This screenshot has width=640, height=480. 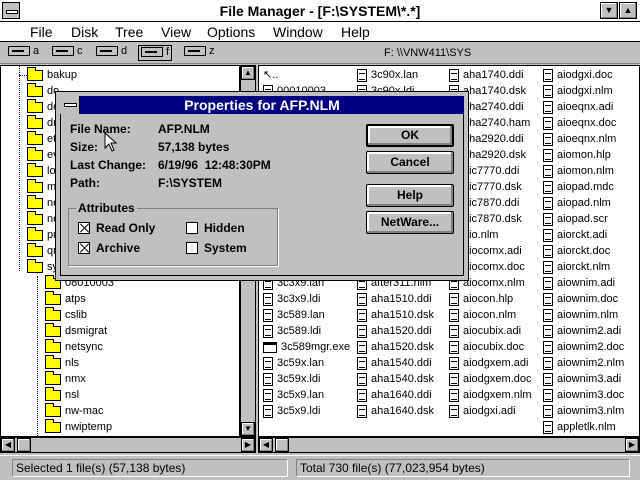 What do you see at coordinates (395, 347) in the screenshot?
I see `file-item: aha1520.dsk` at bounding box center [395, 347].